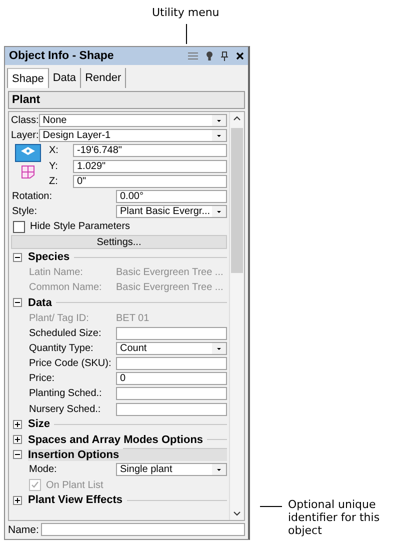  Describe the element at coordinates (80, 226) in the screenshot. I see `checkbox-label: Hide Style Parameters` at that location.